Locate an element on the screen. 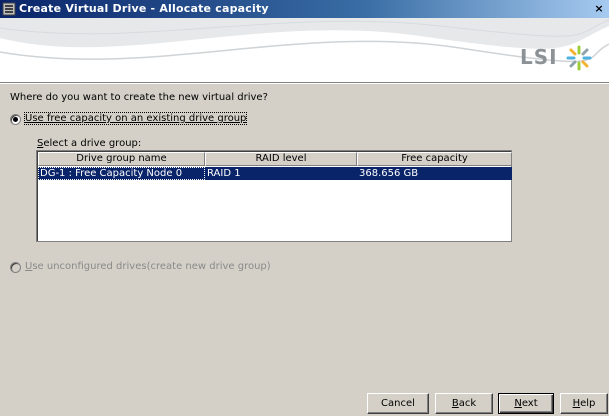 This screenshot has width=609, height=416. back-button: Back is located at coordinates (464, 403).